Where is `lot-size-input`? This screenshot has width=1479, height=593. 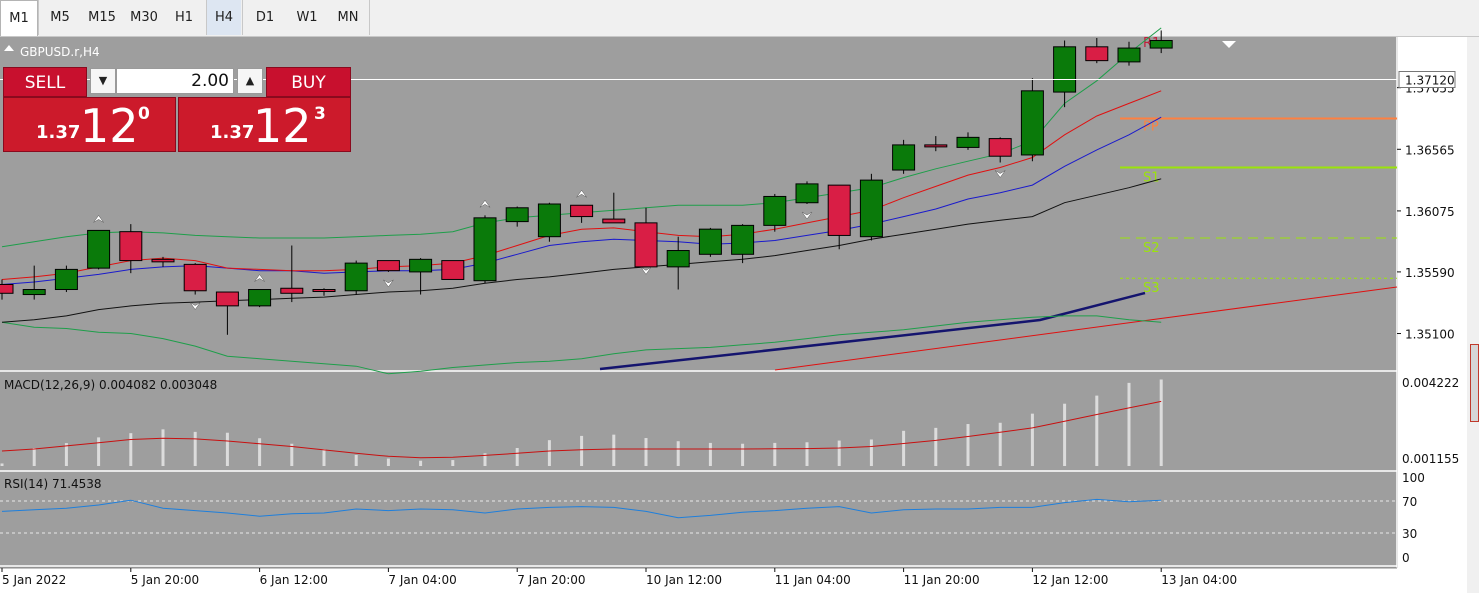 lot-size-input is located at coordinates (175, 81).